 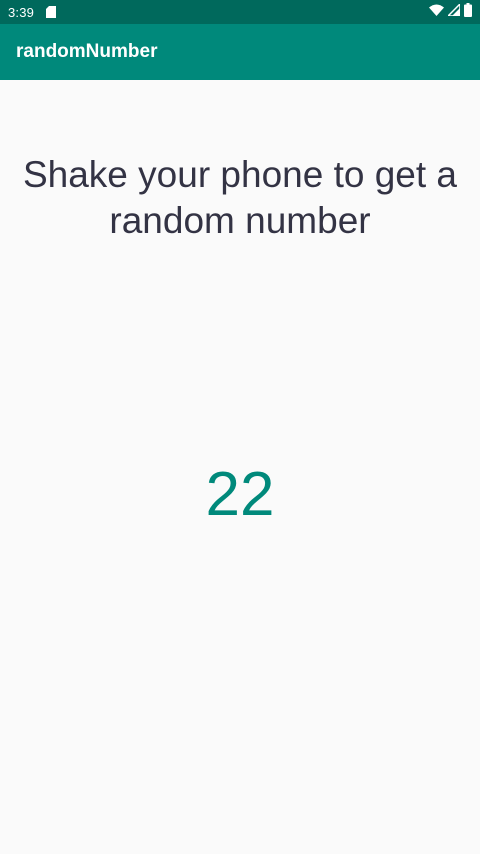 I want to click on status-bar: 3:39, so click(x=240, y=12).